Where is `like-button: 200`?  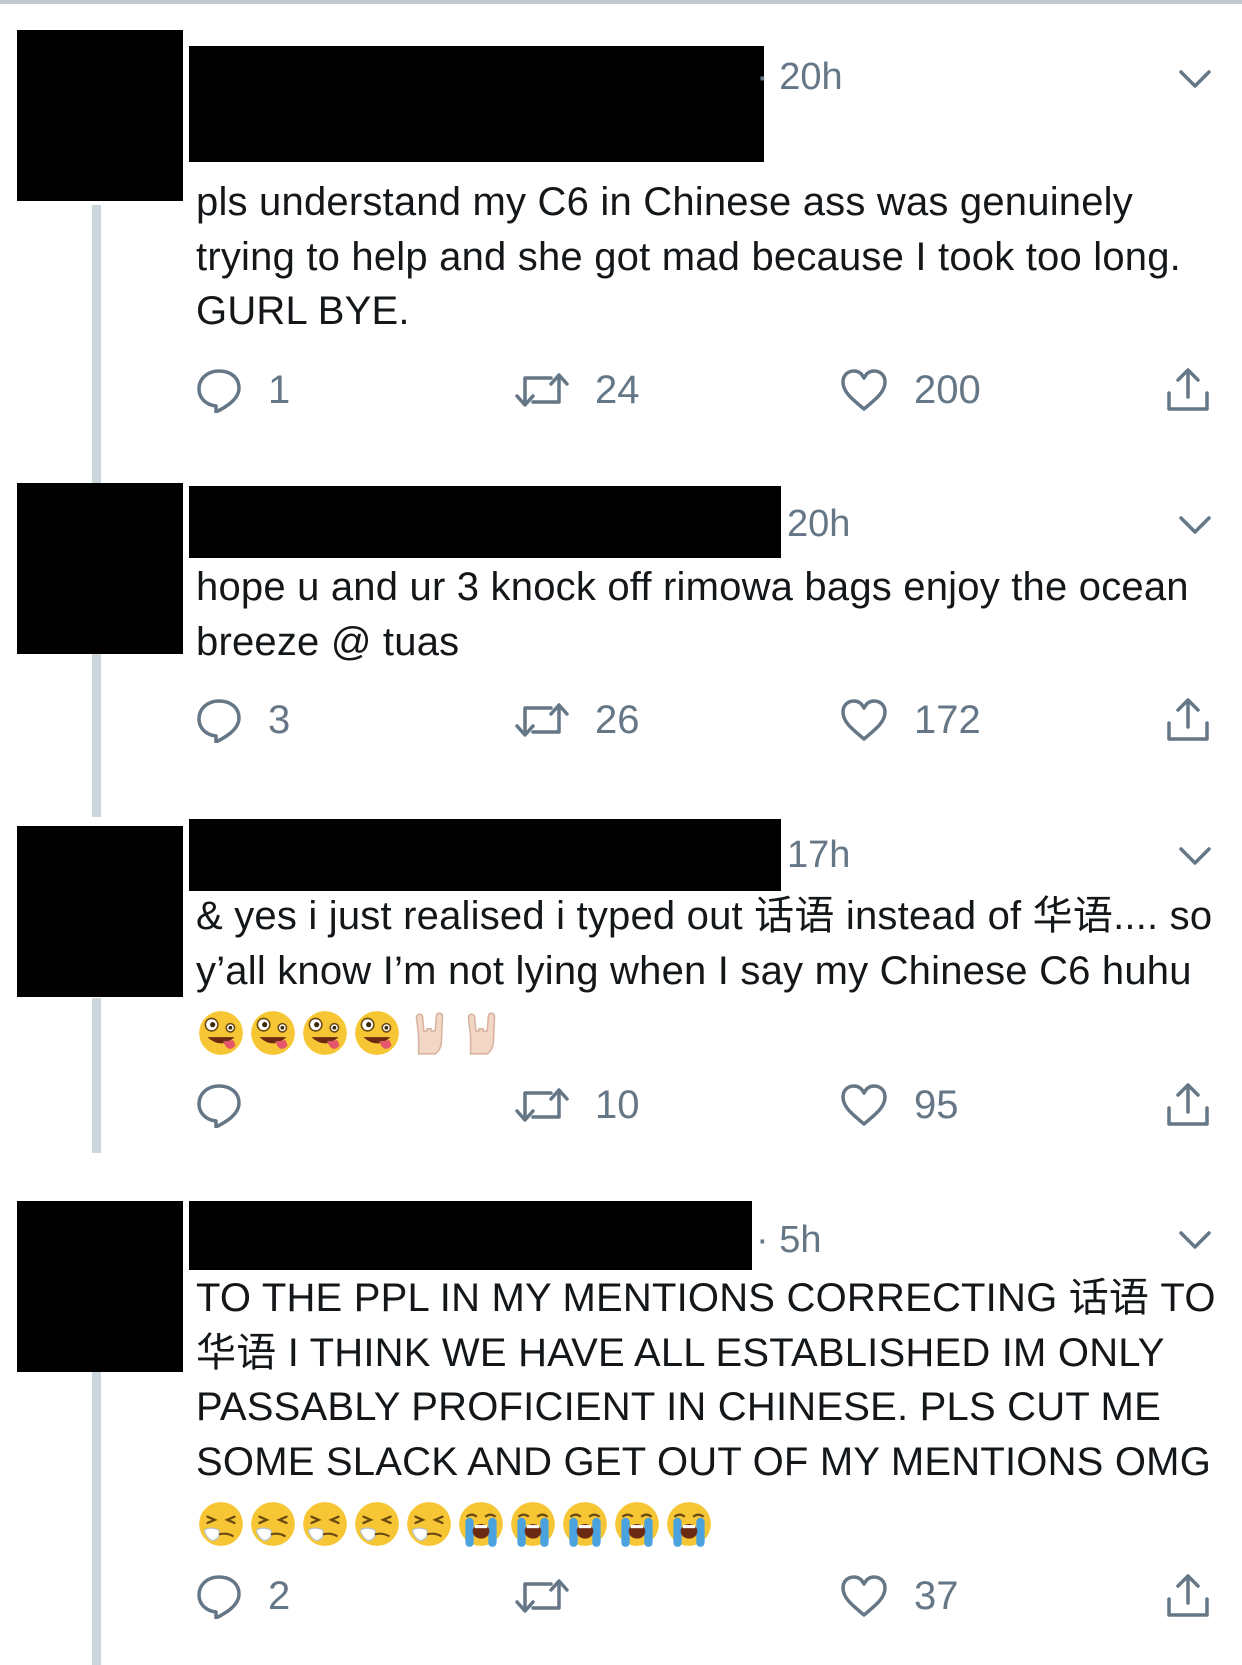 like-button: 200 is located at coordinates (910, 390).